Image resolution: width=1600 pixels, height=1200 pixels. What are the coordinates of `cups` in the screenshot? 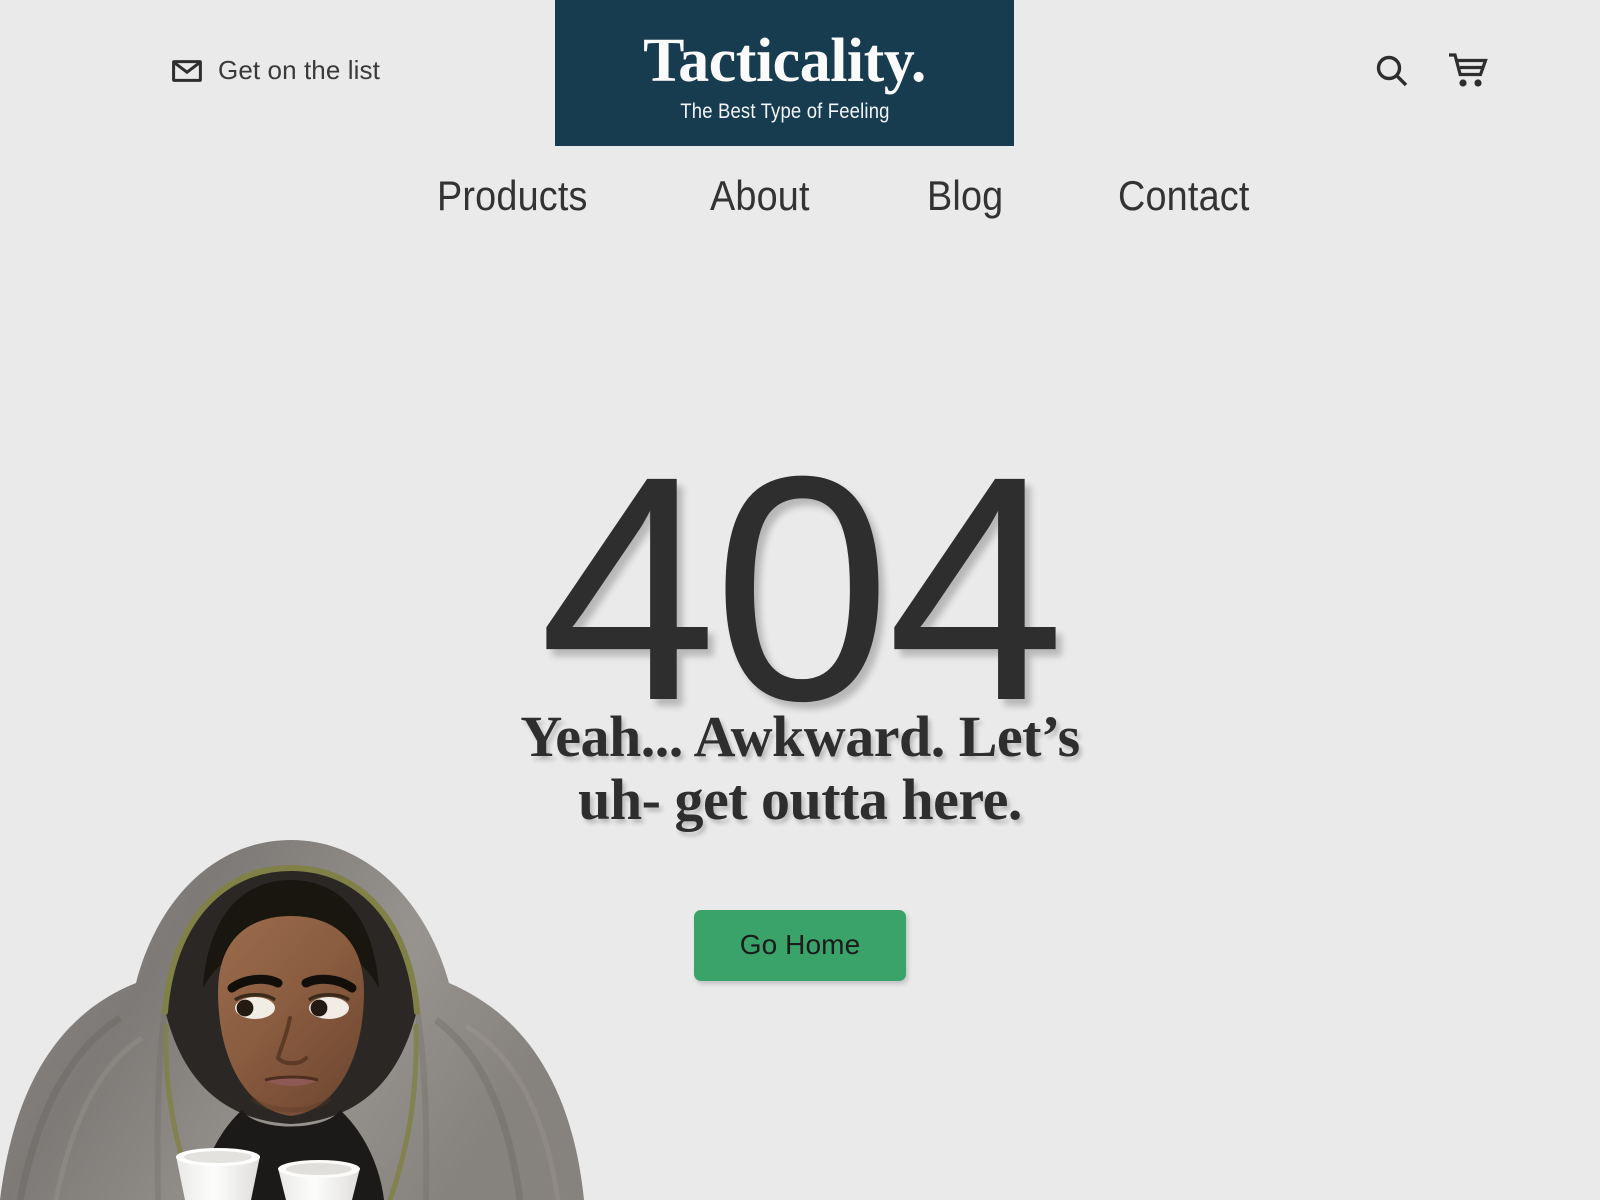 It's located at (268, 1174).